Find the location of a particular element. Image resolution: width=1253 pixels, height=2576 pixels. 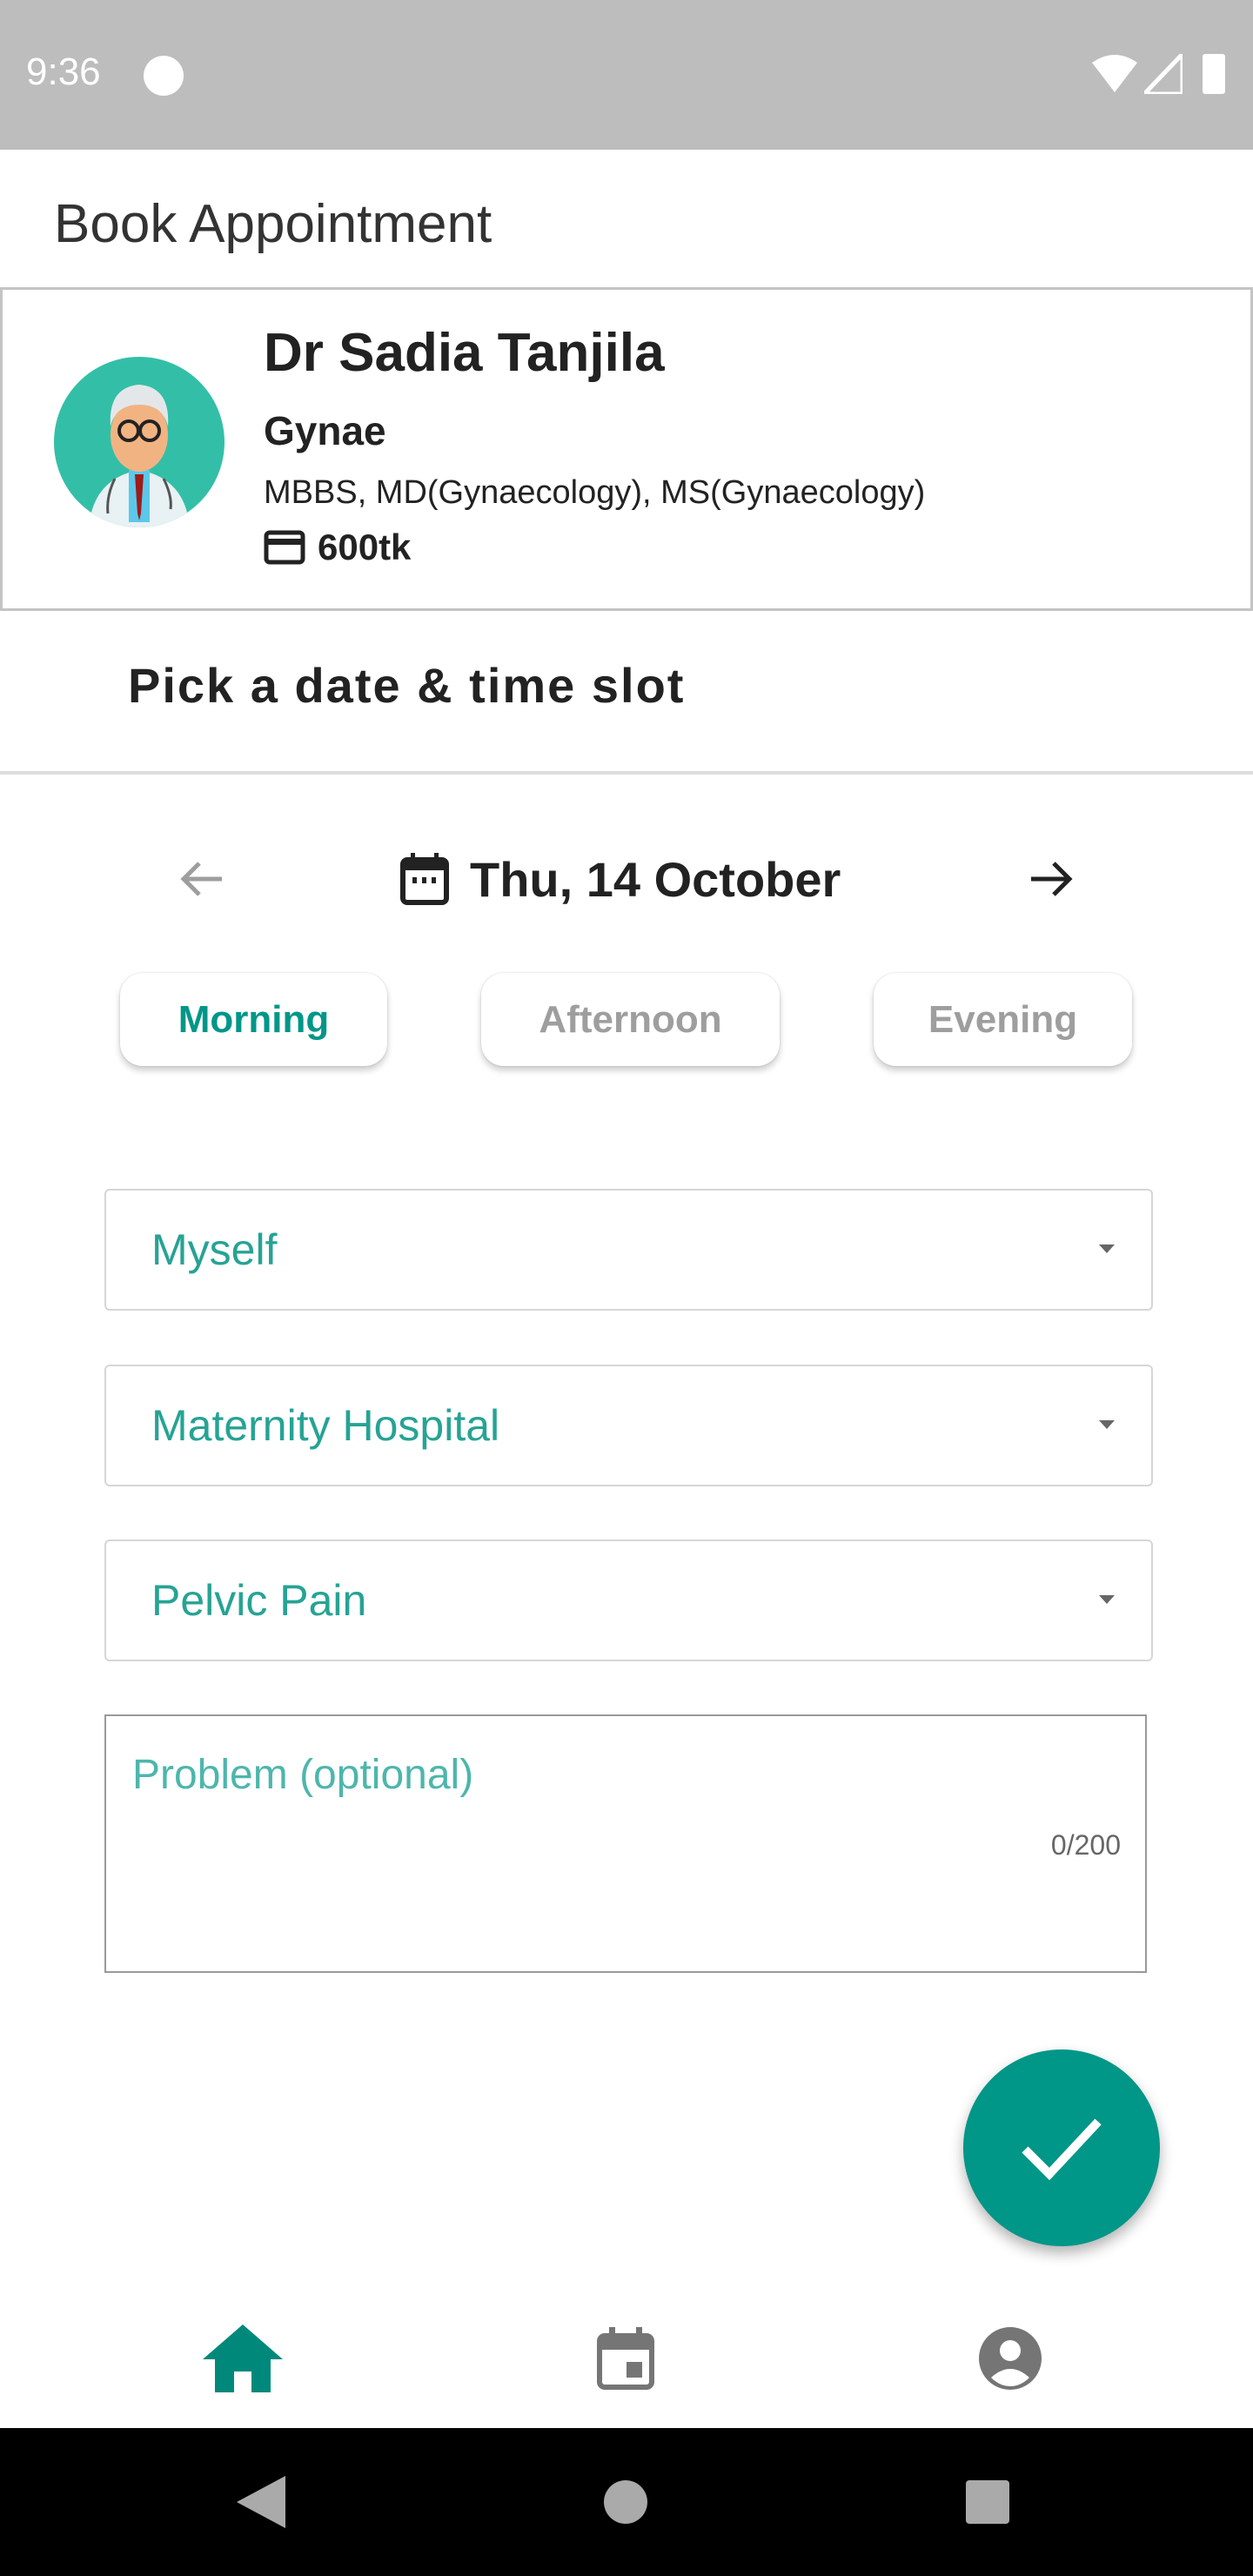

nav-home is located at coordinates (242, 2358).